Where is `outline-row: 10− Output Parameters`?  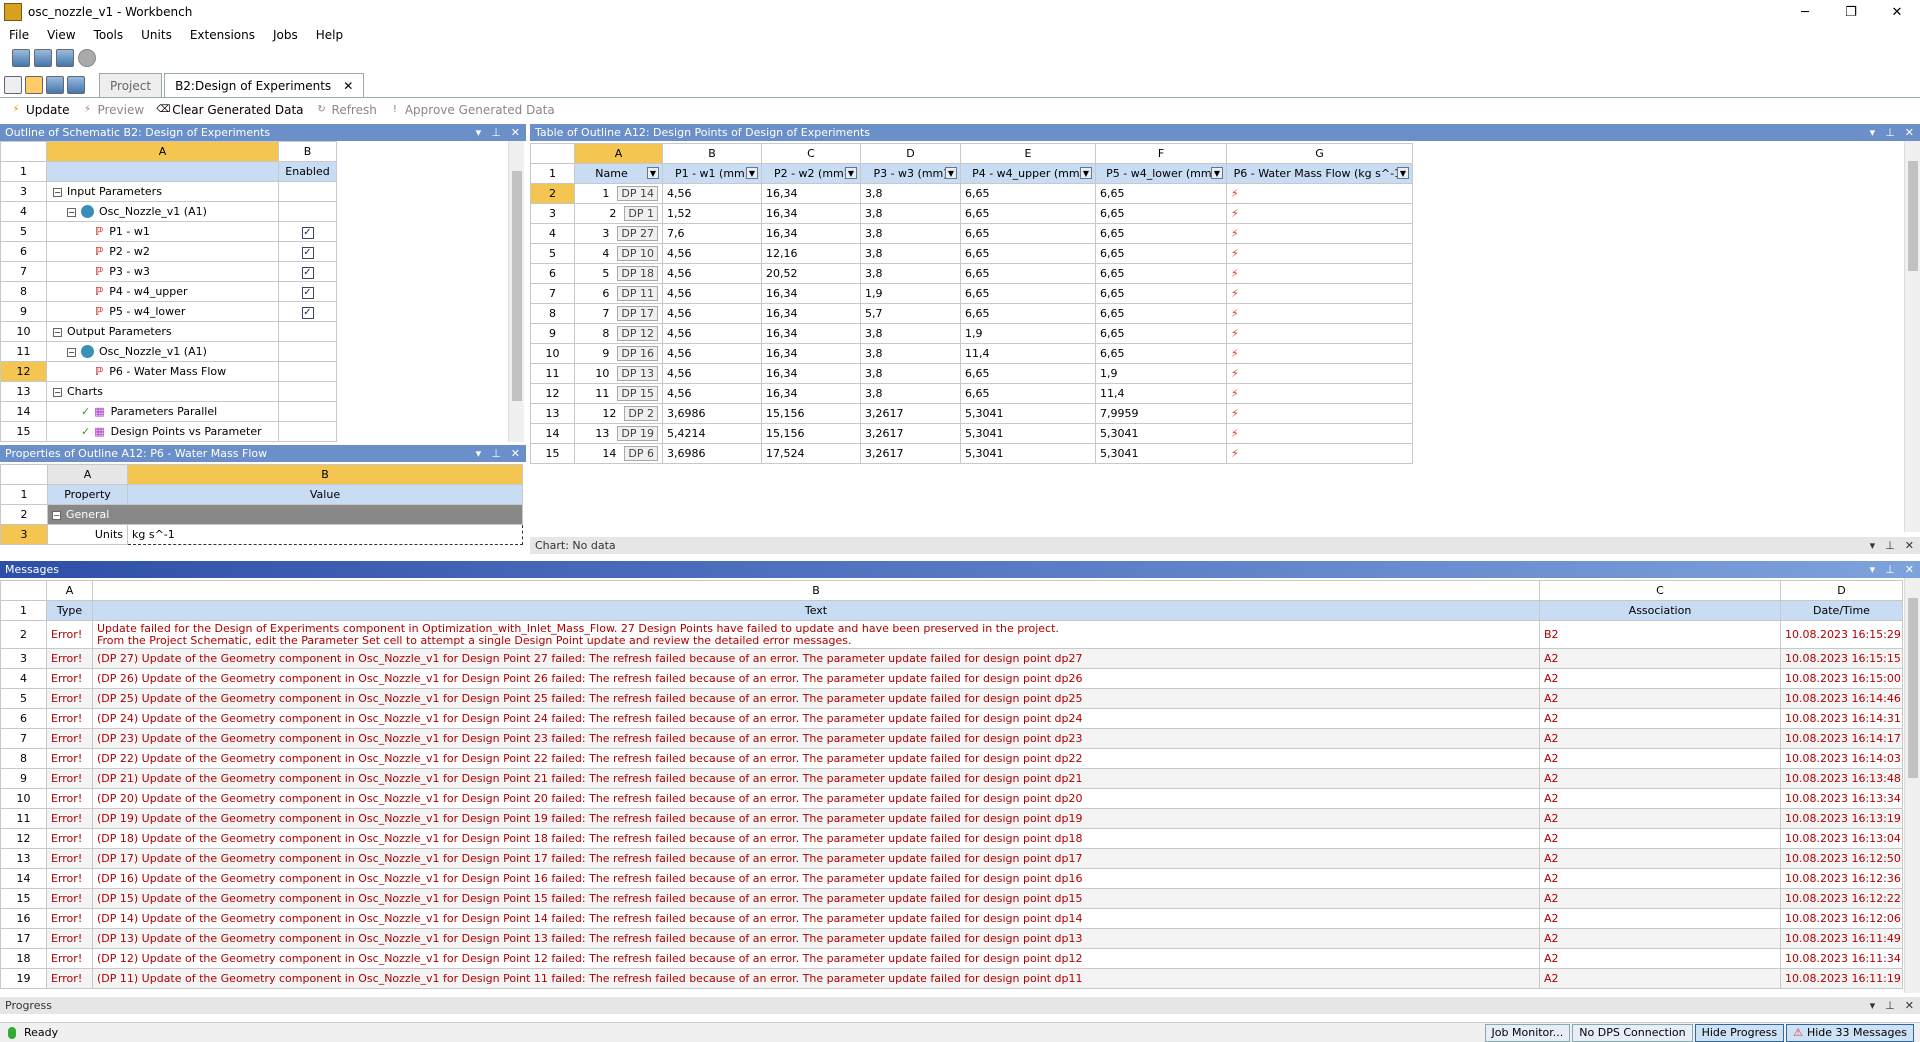
outline-row: 10− Output Parameters is located at coordinates (168, 331).